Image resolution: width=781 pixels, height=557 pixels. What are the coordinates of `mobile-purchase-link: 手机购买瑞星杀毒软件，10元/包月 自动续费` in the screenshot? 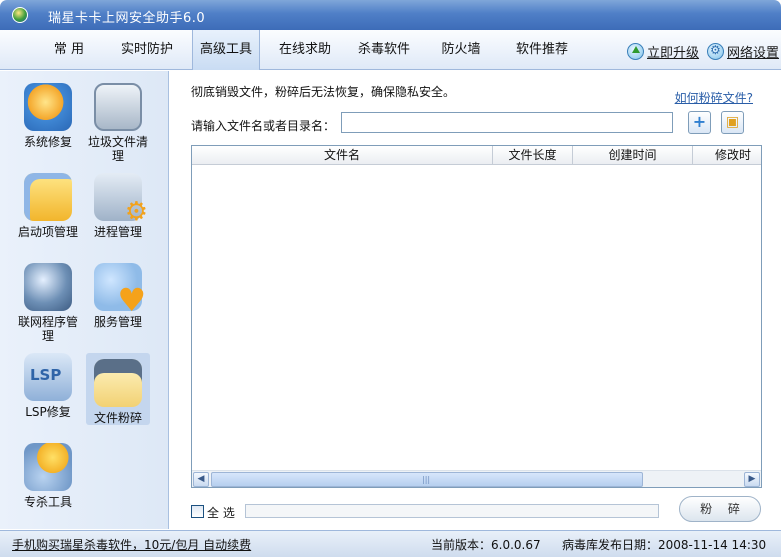 It's located at (131, 544).